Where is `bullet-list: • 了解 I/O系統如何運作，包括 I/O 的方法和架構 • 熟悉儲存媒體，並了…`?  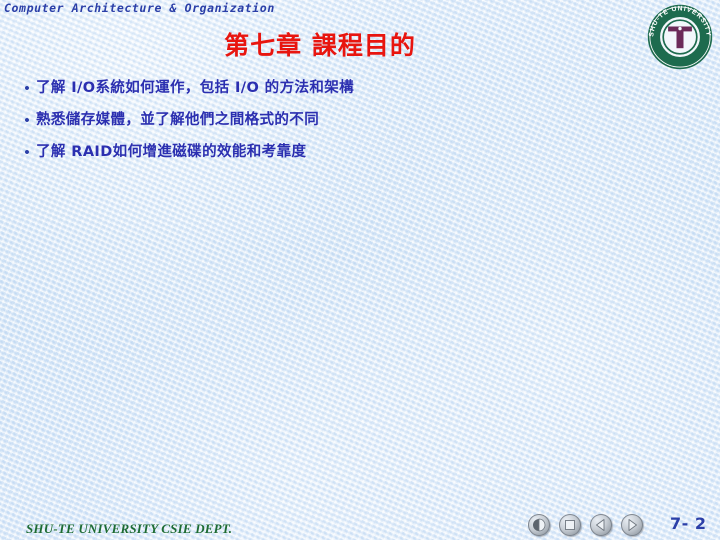 bullet-list: • 了解 I/O系統如何運作，包括 I/O 的方法和架構 • 熟悉儲存媒體，並了… is located at coordinates (318, 126).